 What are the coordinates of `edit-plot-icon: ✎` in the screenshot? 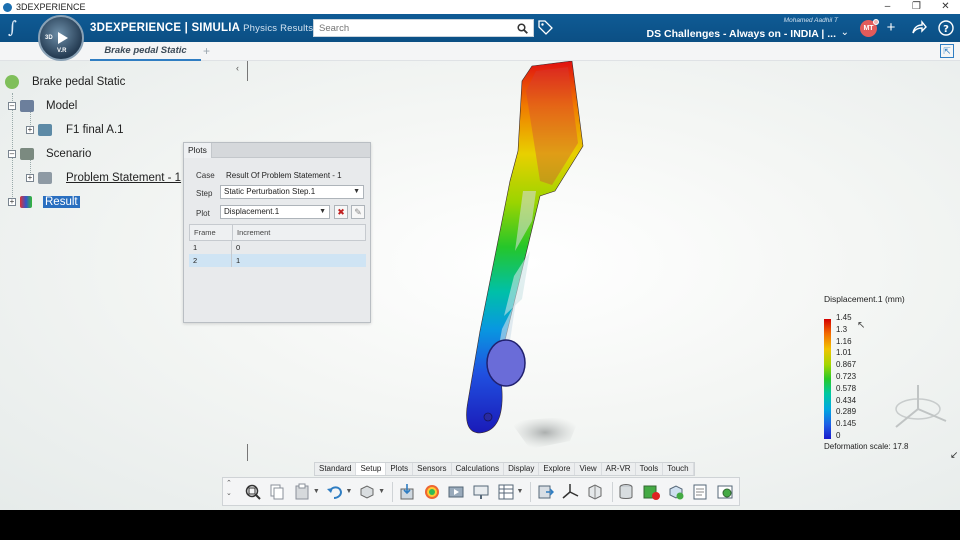 It's located at (358, 212).